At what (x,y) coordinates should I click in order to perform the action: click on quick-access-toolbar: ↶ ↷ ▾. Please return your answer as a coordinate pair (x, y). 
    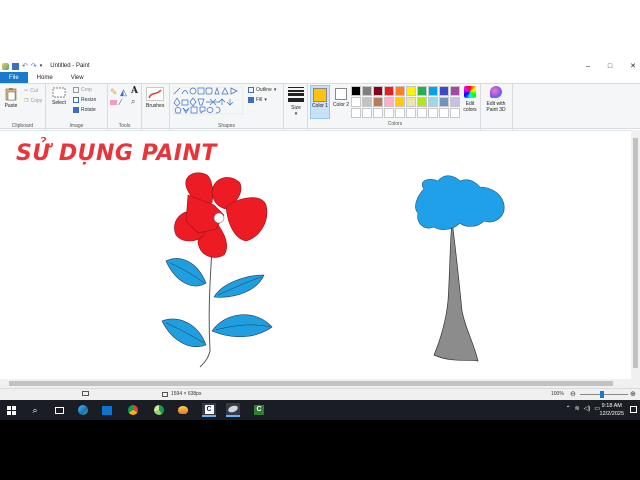
    Looking at the image, I should click on (21, 66).